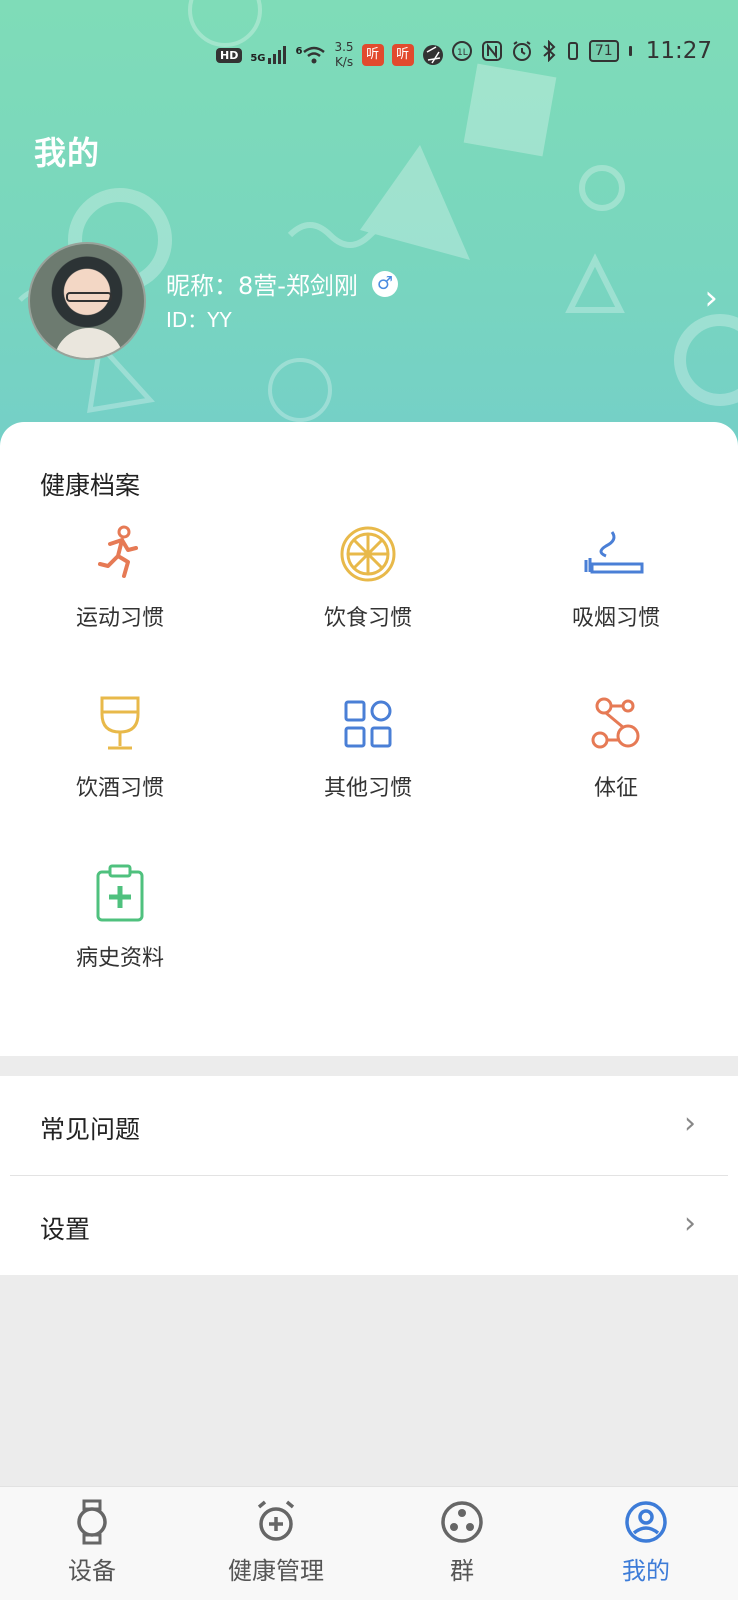  Describe the element at coordinates (262, 286) in the screenshot. I see `profile-nickname: 昵称：8营-郑剑刚` at that location.